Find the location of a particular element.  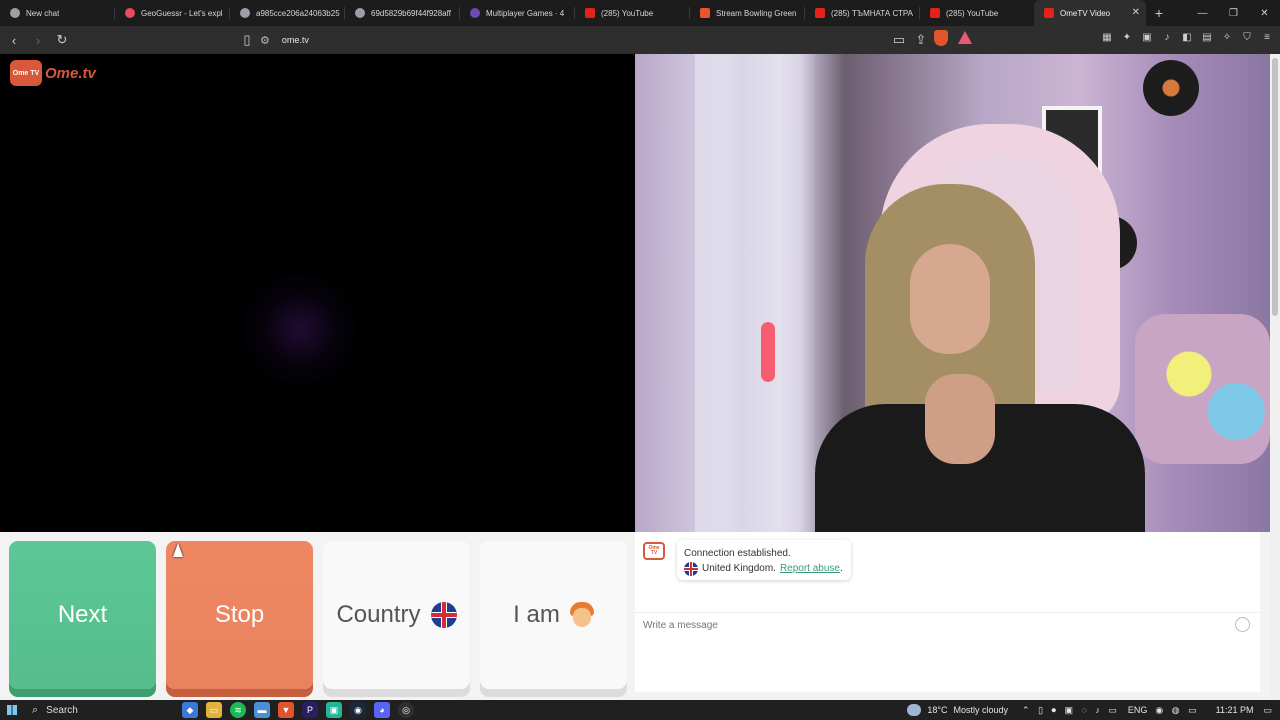

vpn-icon: ⛉ is located at coordinates (1247, 37).